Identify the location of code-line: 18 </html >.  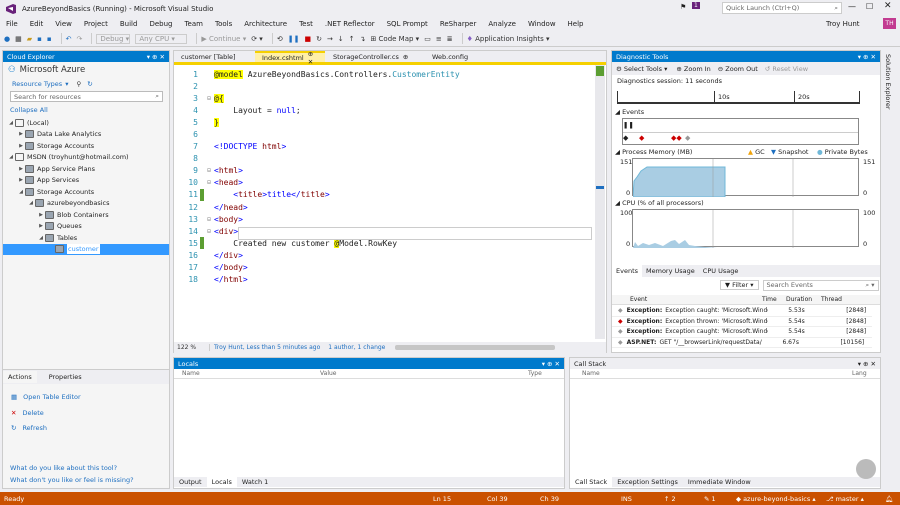
(390, 280).